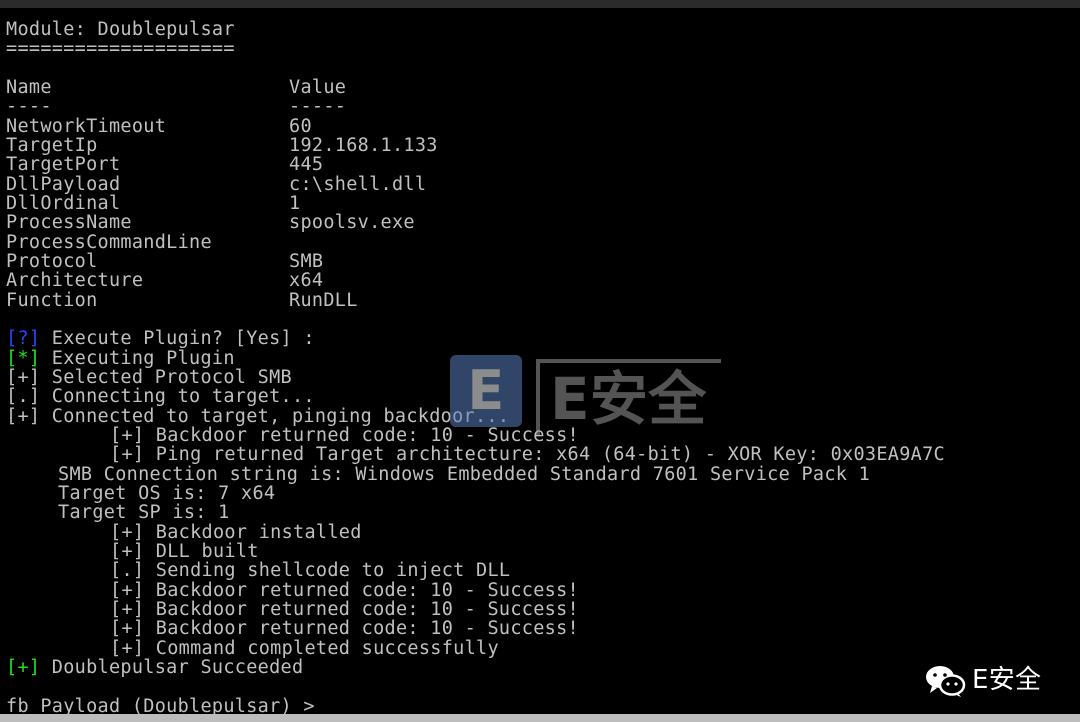 The width and height of the screenshot is (1080, 722). Describe the element at coordinates (52, 261) in the screenshot. I see `row-name: Protocol` at that location.